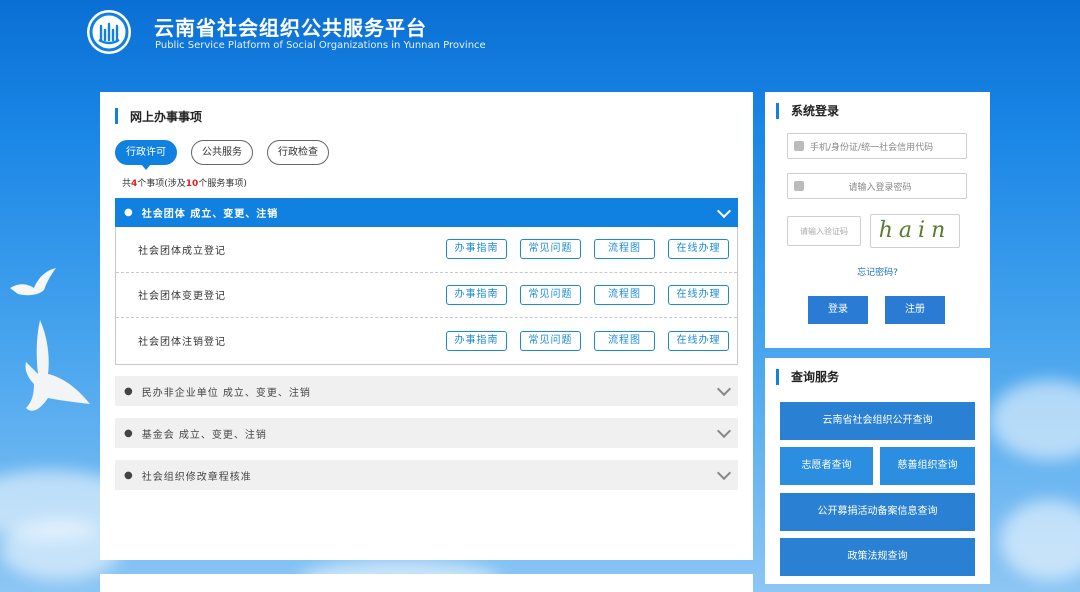  I want to click on password-input: 请输入登录密码, so click(877, 186).